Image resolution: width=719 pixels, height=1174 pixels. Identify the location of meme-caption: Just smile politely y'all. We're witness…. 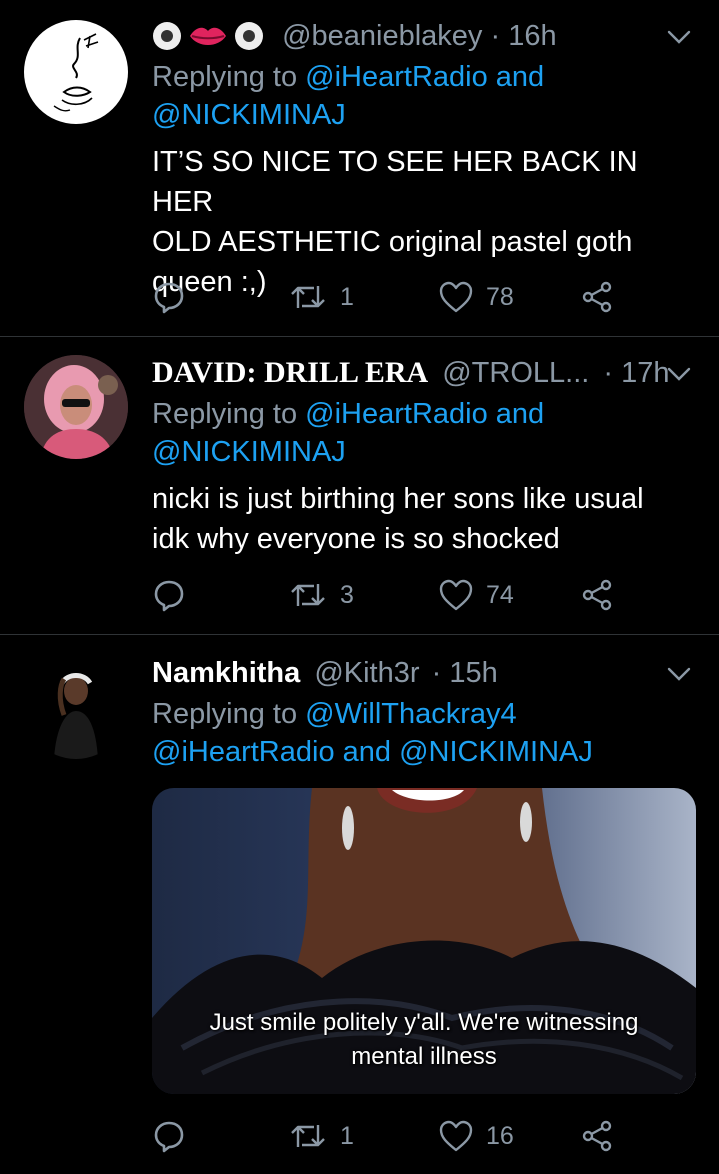
(424, 1040).